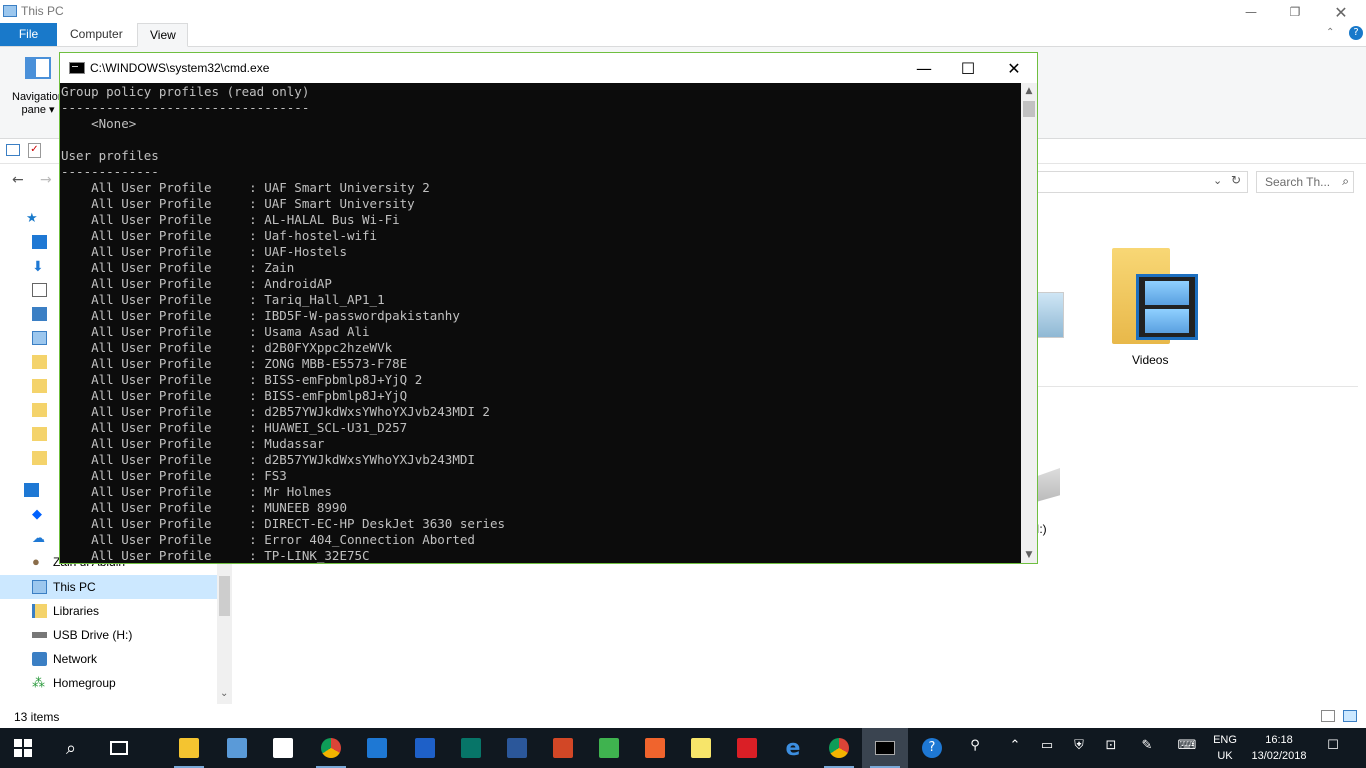 The height and width of the screenshot is (768, 1366). I want to click on console-line: All User Profile : Zain, so click(178, 267).